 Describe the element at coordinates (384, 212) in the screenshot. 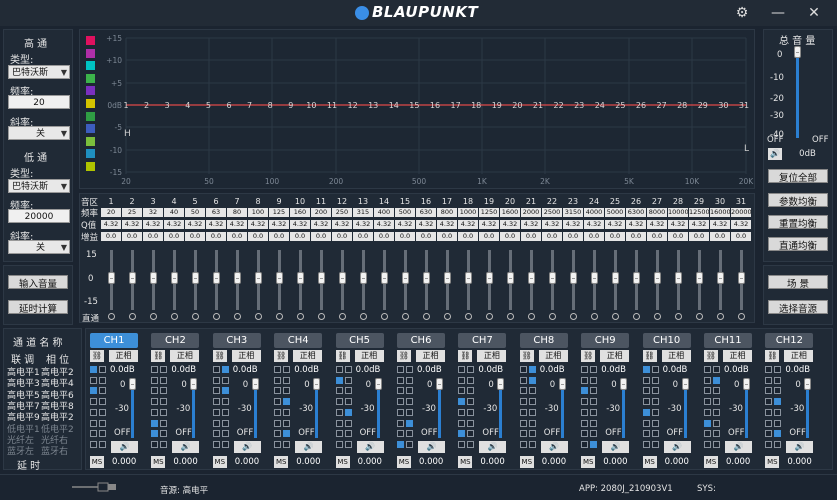

I see `band-freq-input: 400` at that location.